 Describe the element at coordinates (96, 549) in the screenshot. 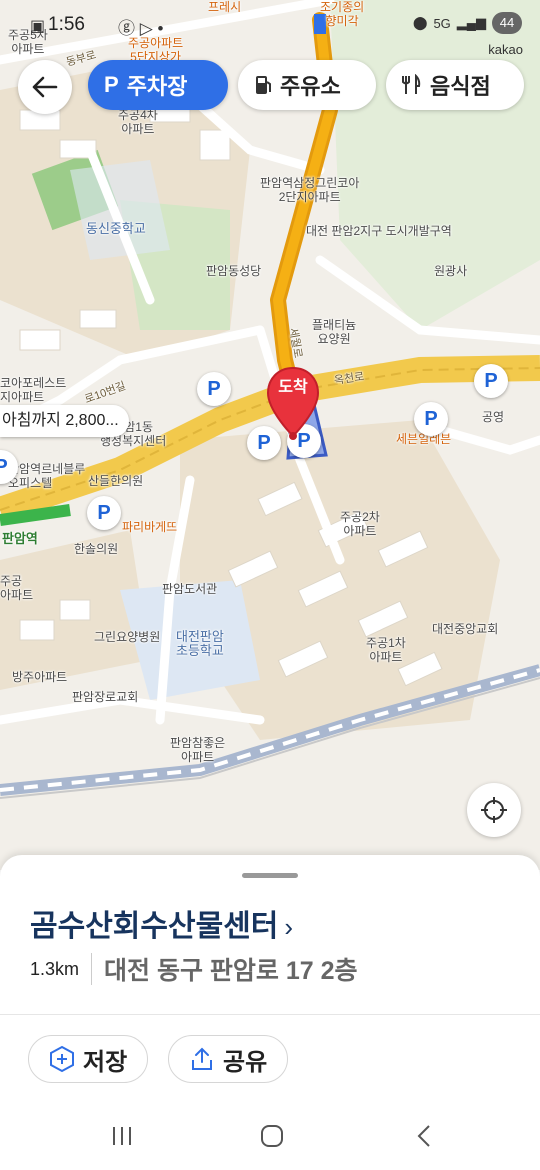

I see `map-label-clinic: 한솔의원` at that location.